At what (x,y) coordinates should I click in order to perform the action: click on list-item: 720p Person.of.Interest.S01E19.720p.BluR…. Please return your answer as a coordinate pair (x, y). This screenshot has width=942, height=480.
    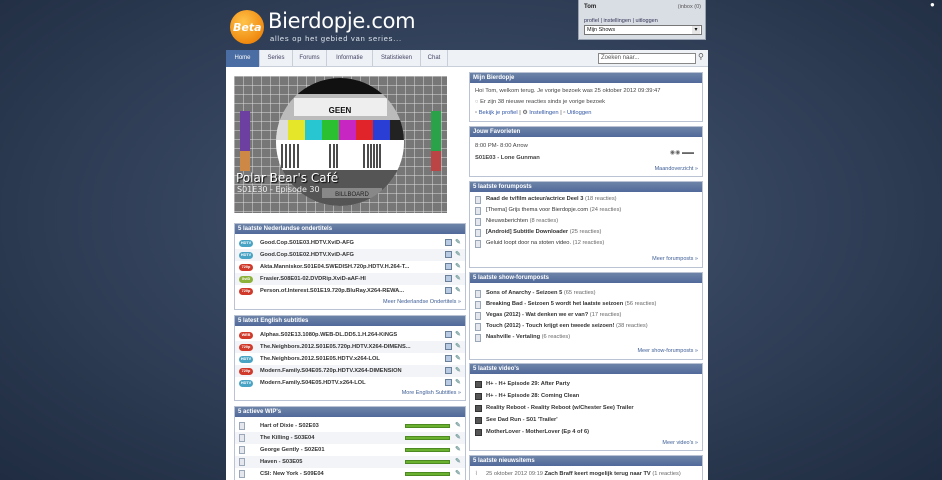
    Looking at the image, I should click on (350, 291).